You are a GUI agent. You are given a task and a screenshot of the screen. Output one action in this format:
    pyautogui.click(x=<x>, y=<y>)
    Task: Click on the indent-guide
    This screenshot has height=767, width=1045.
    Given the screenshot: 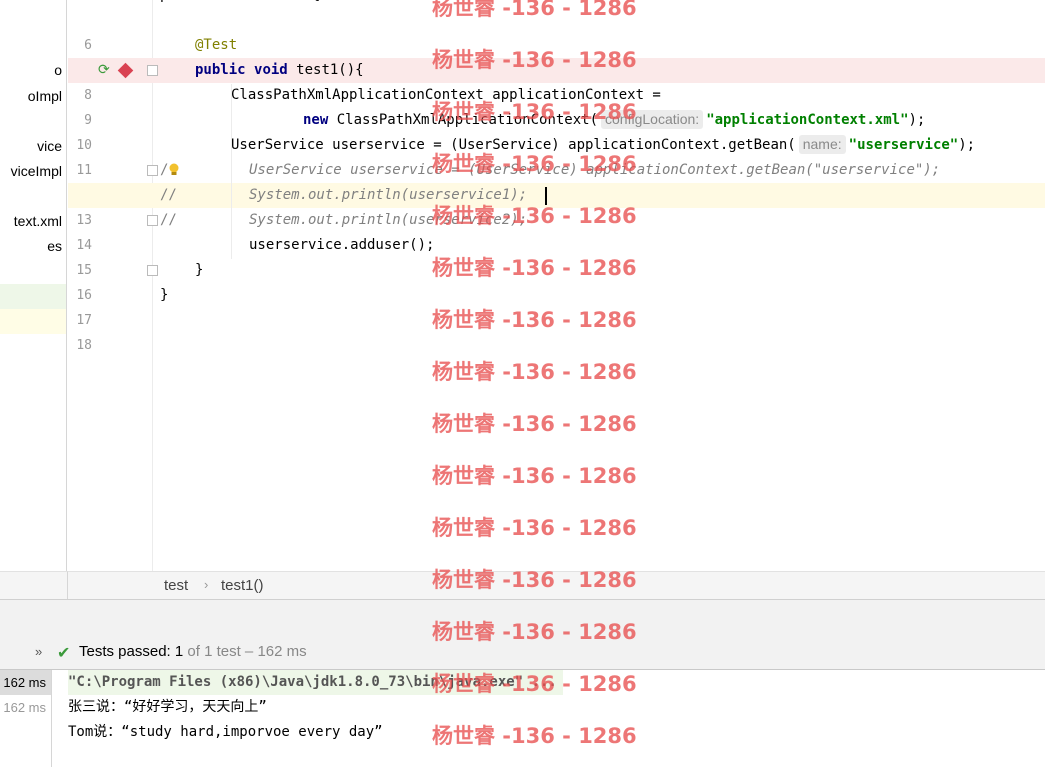 What is the action you would take?
    pyautogui.click(x=231, y=171)
    